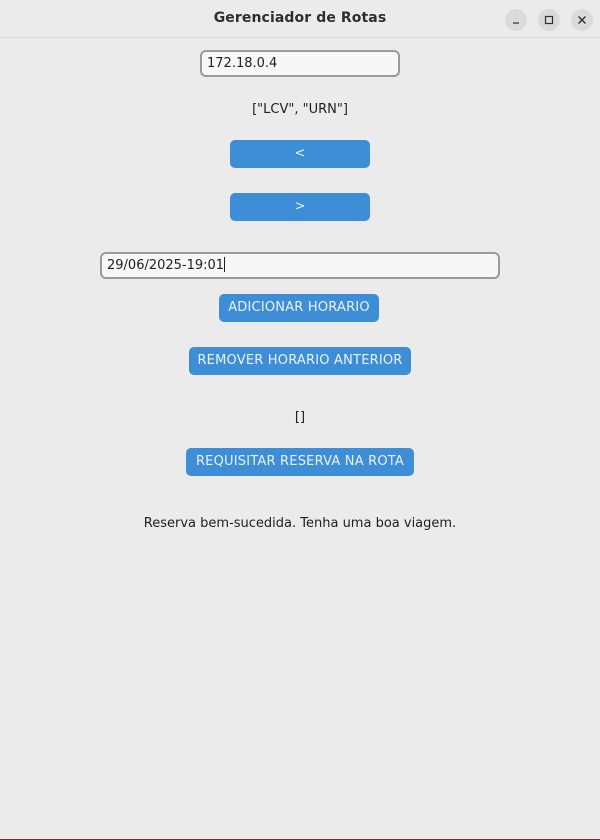 The width and height of the screenshot is (600, 840). I want to click on remove-previous-schedule-button: REMOVER HORARIO ANTERIOR, so click(300, 361).